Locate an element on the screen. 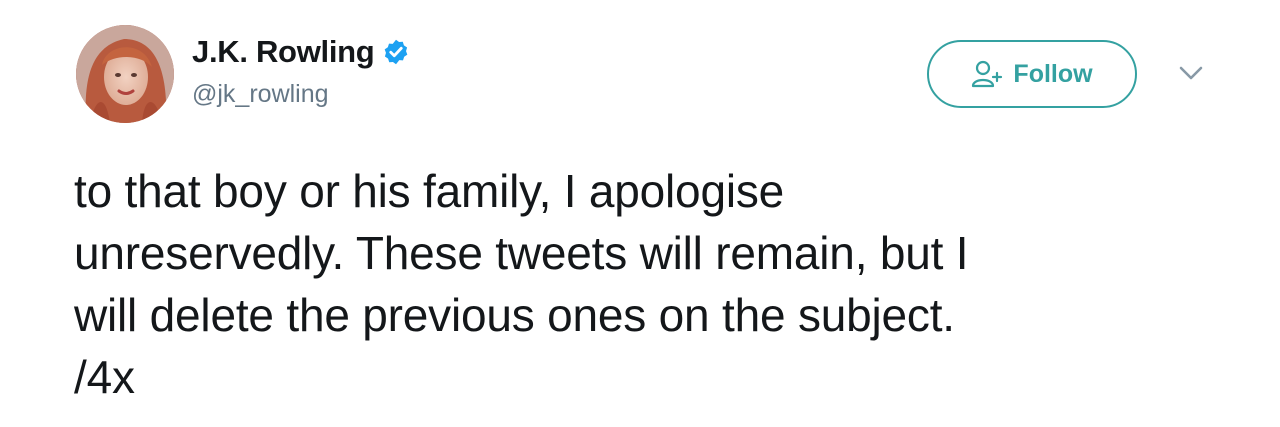 The image size is (1280, 427). follow-label: Follow is located at coordinates (1053, 73).